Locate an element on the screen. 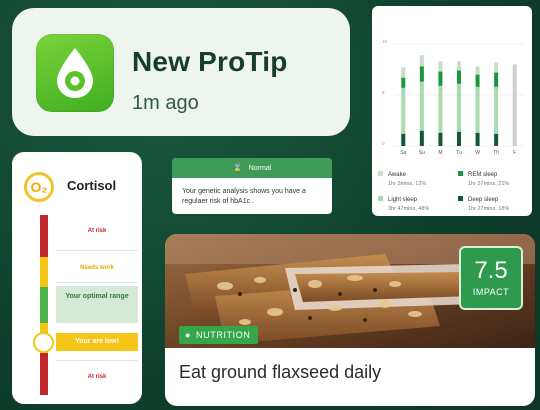  status-header: ⌛ Normal is located at coordinates (252, 168).